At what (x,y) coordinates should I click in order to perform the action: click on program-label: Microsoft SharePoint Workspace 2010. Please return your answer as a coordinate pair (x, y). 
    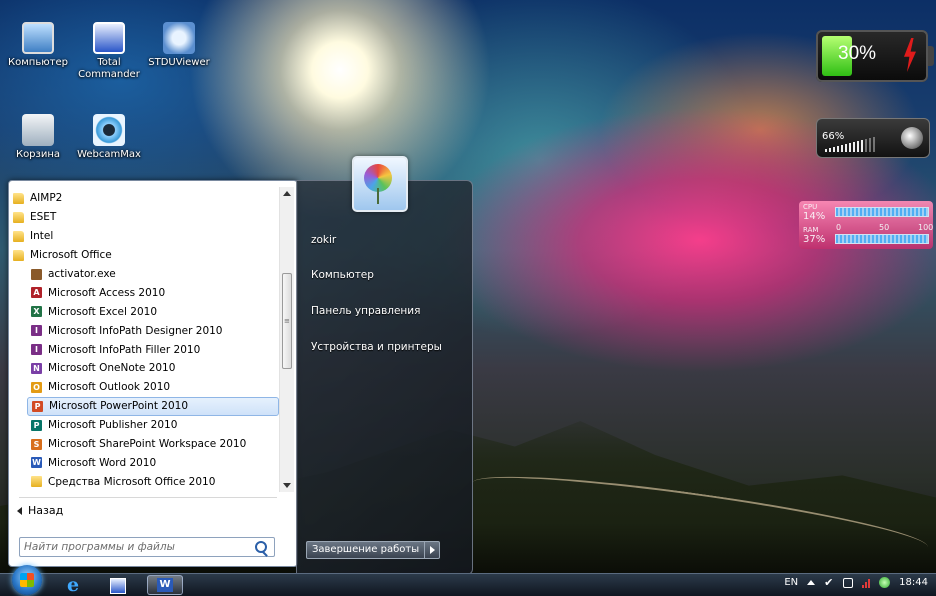
    Looking at the image, I should click on (147, 444).